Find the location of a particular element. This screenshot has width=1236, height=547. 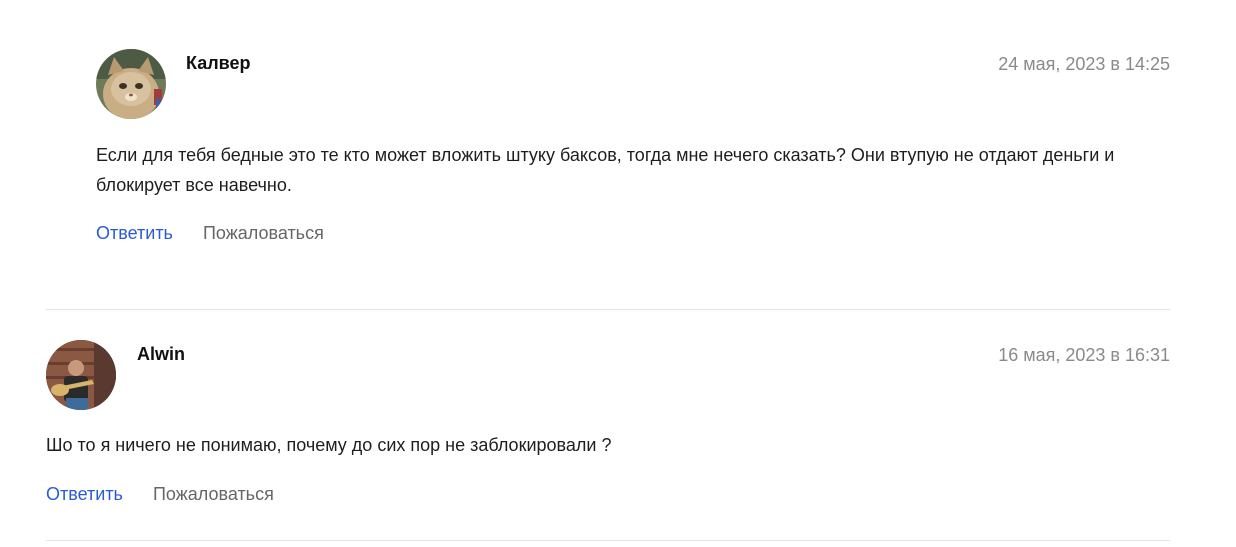

divider is located at coordinates (608, 540).